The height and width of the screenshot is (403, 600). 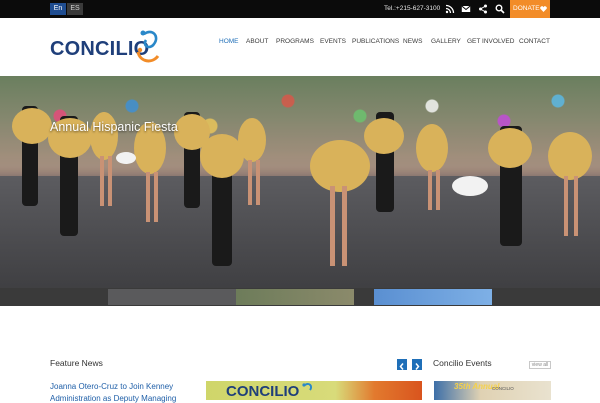 I want to click on site-logo: CONCILIO, so click(x=106, y=48).